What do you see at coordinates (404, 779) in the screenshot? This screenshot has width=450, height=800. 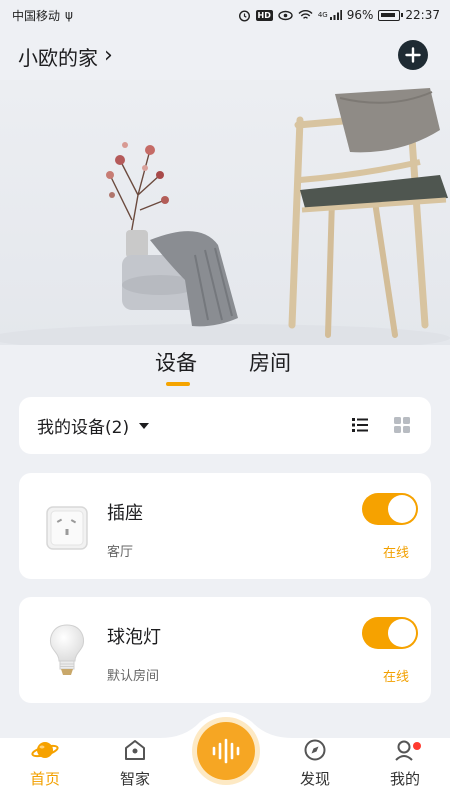 I see `nav-label: 我的` at bounding box center [404, 779].